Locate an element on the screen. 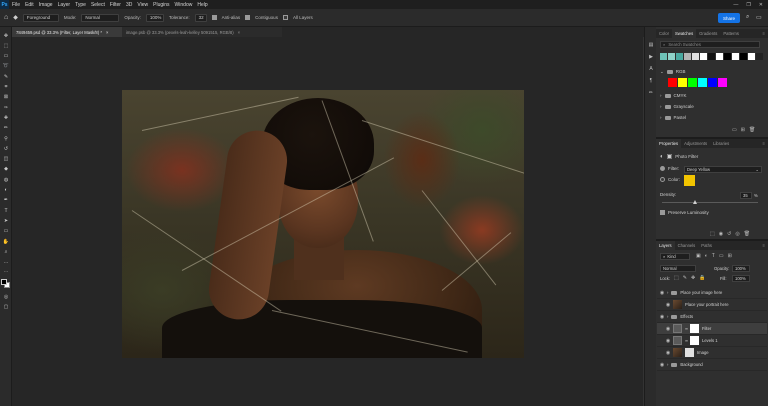 Image resolution: width=768 pixels, height=406 pixels. layer-opacity-input: 100% is located at coordinates (741, 268).